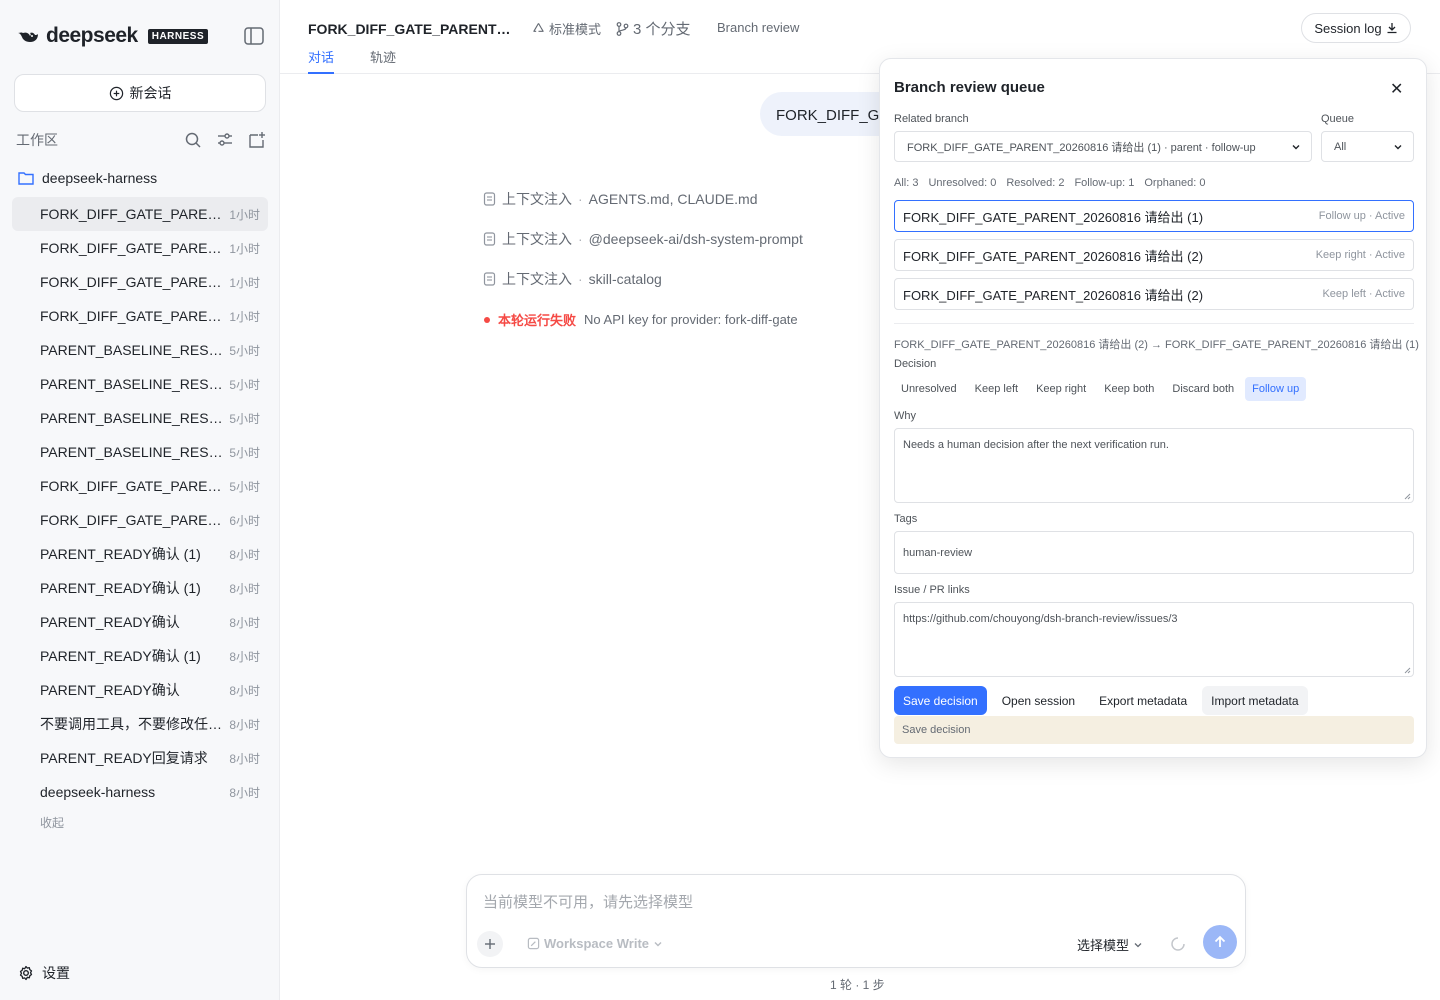  I want to click on context-injection-row: 上下文注入 · AGENTS.md, CLAUDE.md, so click(620, 199).